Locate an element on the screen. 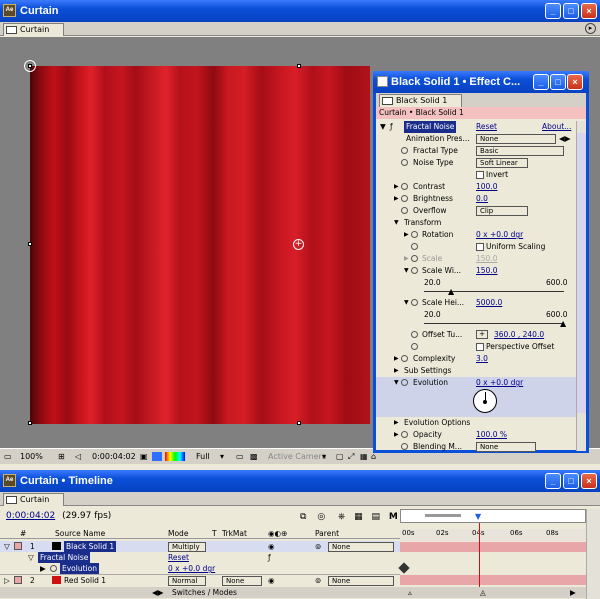 The height and width of the screenshot is (599, 600). layer-parent-dropdown: None is located at coordinates (361, 547).